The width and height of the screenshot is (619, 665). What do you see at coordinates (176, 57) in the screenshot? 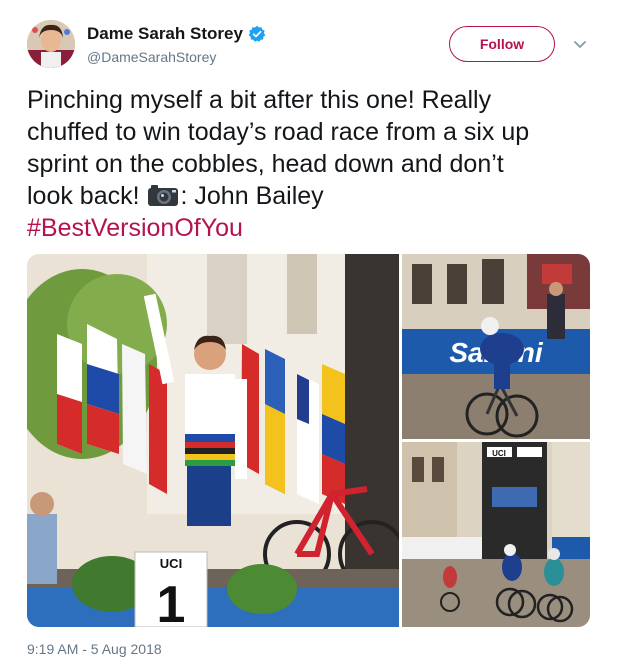
I see `user-handle: @DameSarahStorey` at bounding box center [176, 57].